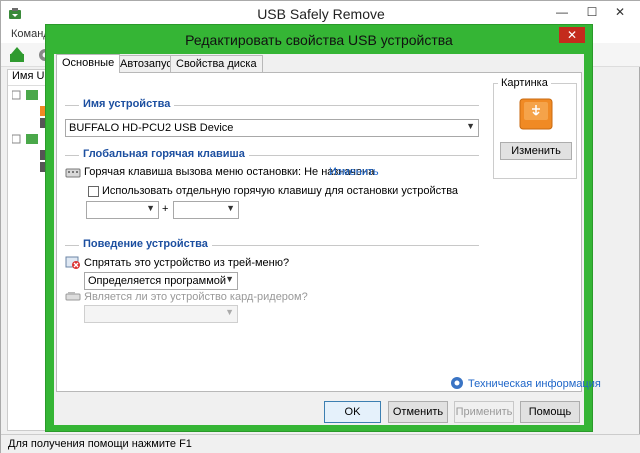 This screenshot has height=453, width=640. I want to click on hotkey-modifier-select: ▼, so click(122, 210).